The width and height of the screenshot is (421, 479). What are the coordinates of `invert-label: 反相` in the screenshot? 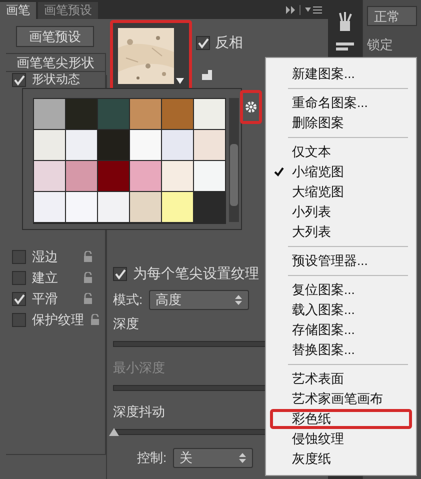 It's located at (229, 43).